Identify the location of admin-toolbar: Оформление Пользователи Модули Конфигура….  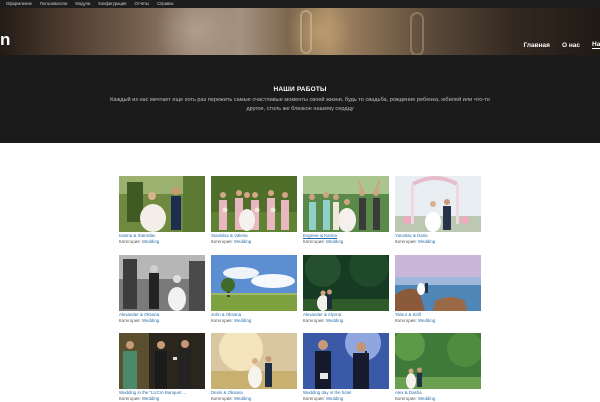
(300, 4).